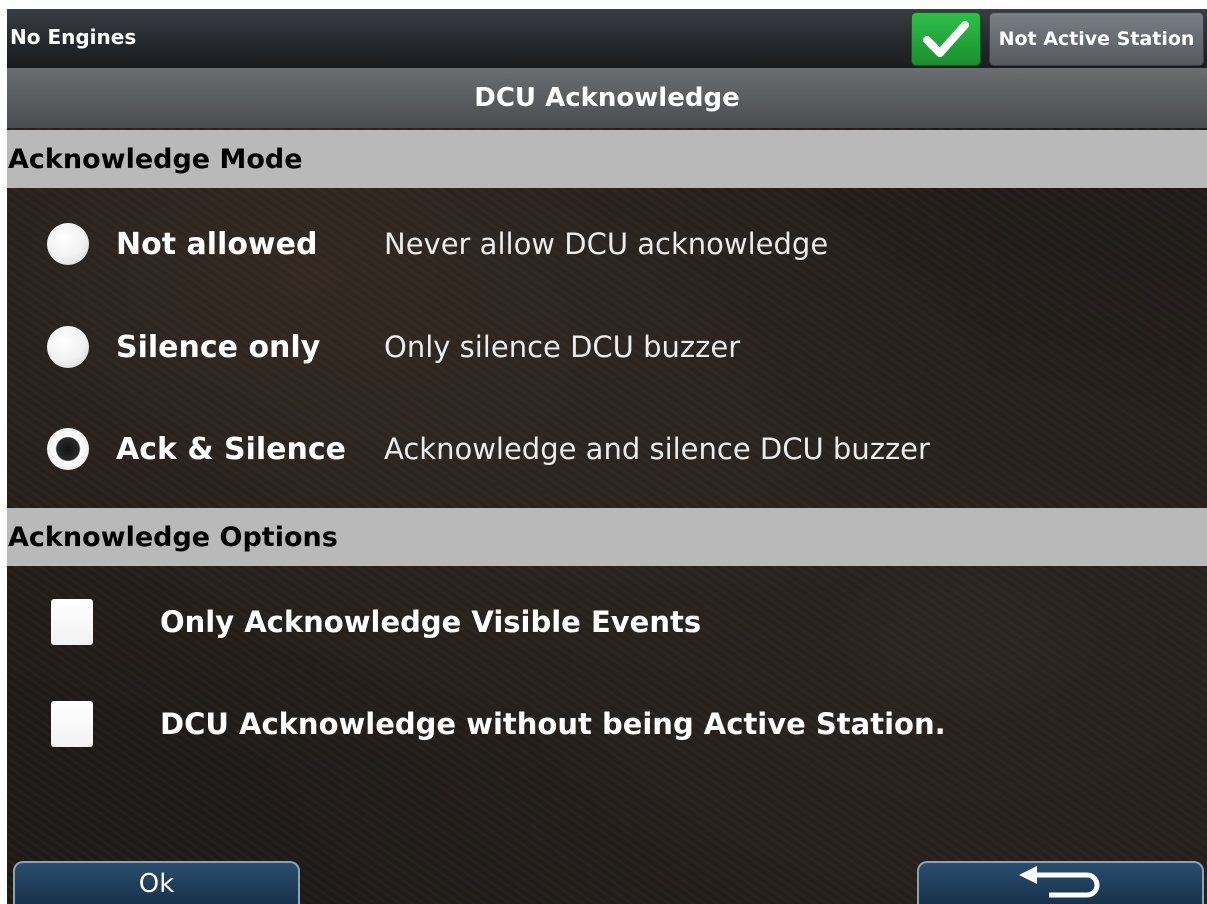  Describe the element at coordinates (606, 244) in the screenshot. I see `radio-option-description: Never allow DCU acknowledge` at that location.